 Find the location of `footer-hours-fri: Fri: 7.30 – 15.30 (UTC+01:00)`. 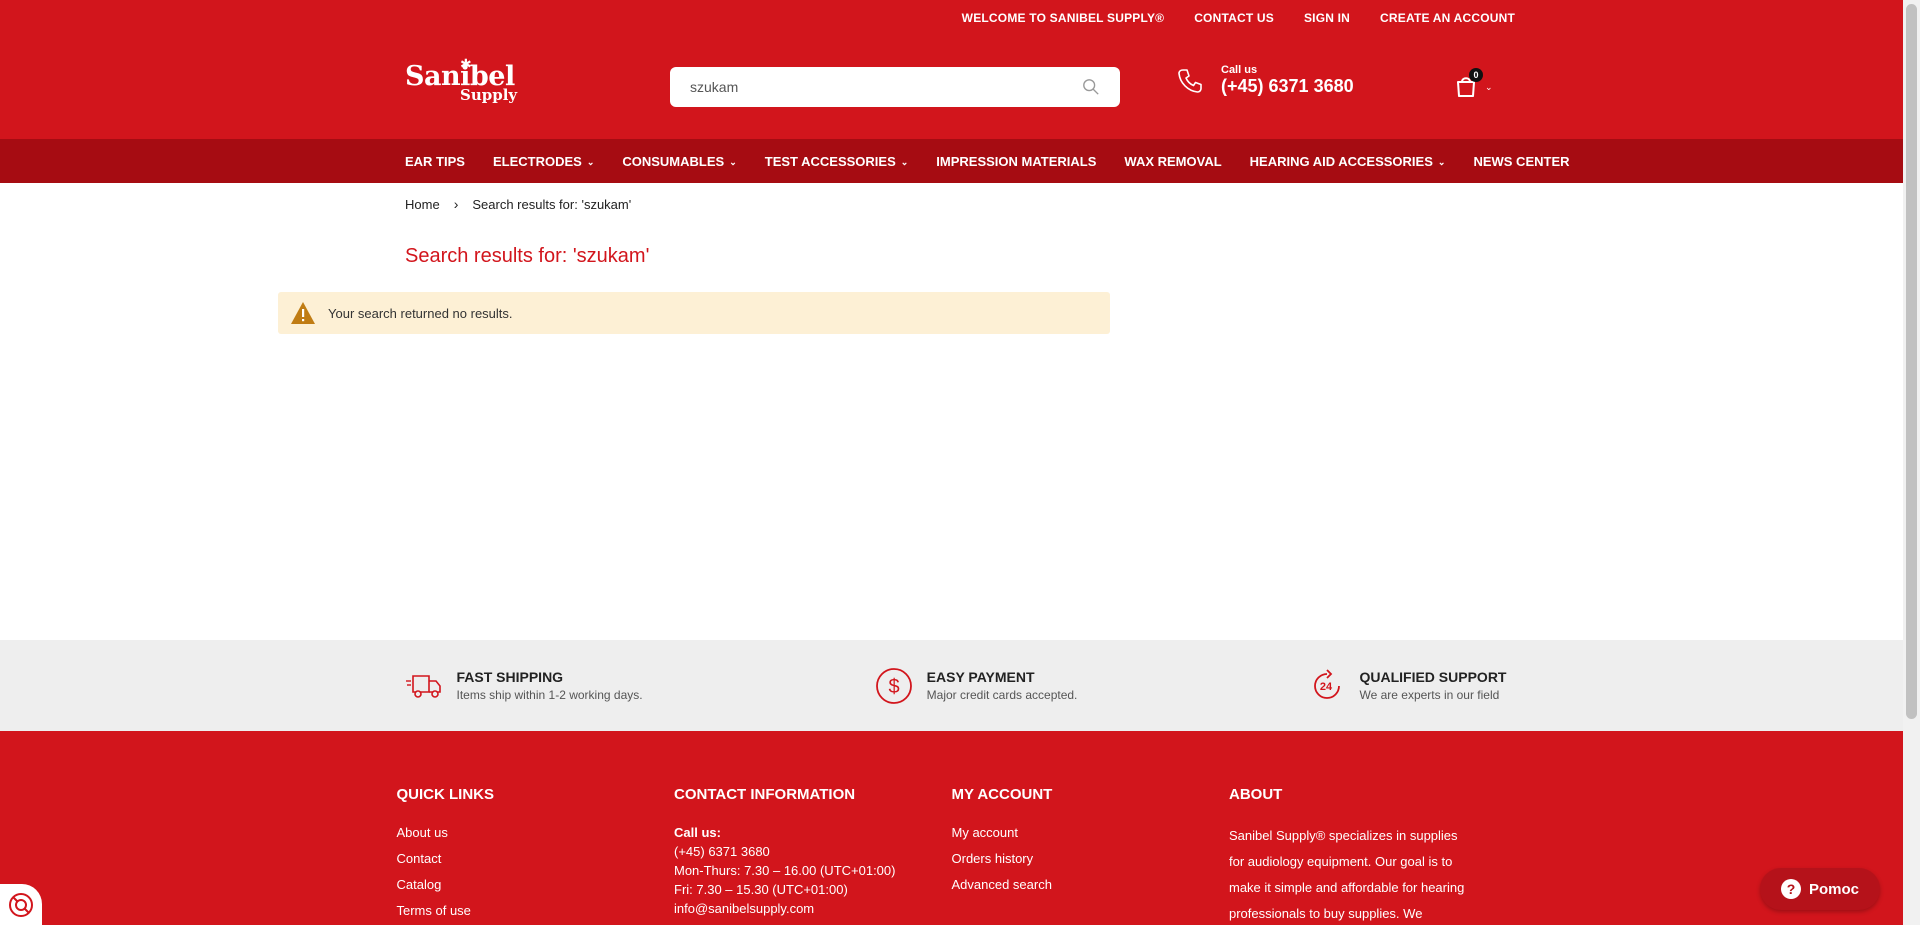

footer-hours-fri: Fri: 7.30 – 15.30 (UTC+01:00) is located at coordinates (761, 889).